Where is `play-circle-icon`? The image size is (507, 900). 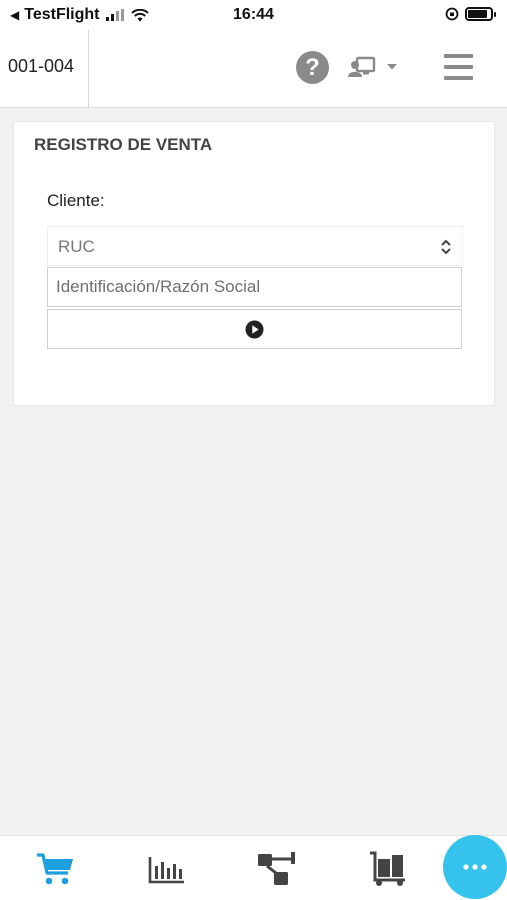
play-circle-icon is located at coordinates (254, 329).